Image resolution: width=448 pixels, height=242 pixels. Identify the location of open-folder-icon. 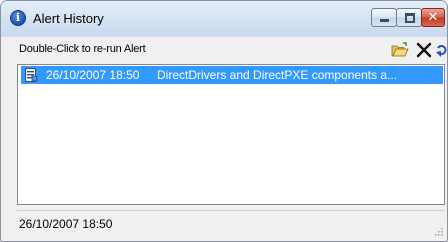
(400, 50).